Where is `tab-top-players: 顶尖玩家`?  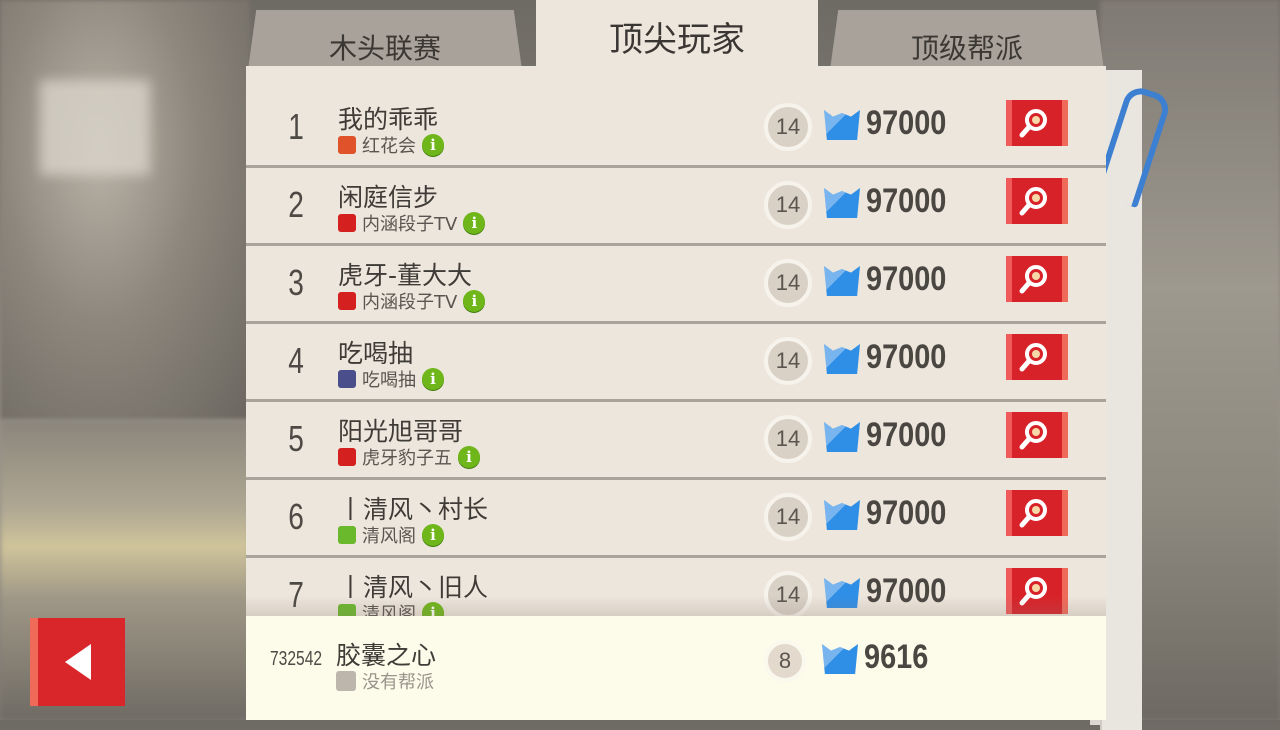
tab-top-players: 顶尖玩家 is located at coordinates (677, 35).